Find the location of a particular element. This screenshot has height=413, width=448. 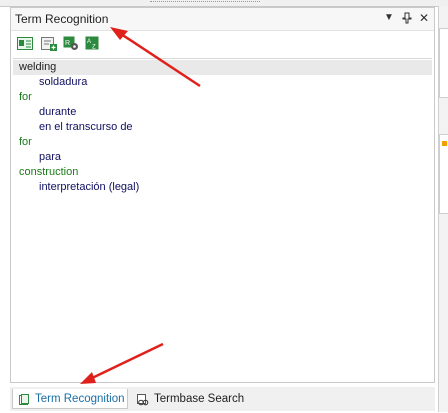

svg-text: Z is located at coordinates (94, 48).